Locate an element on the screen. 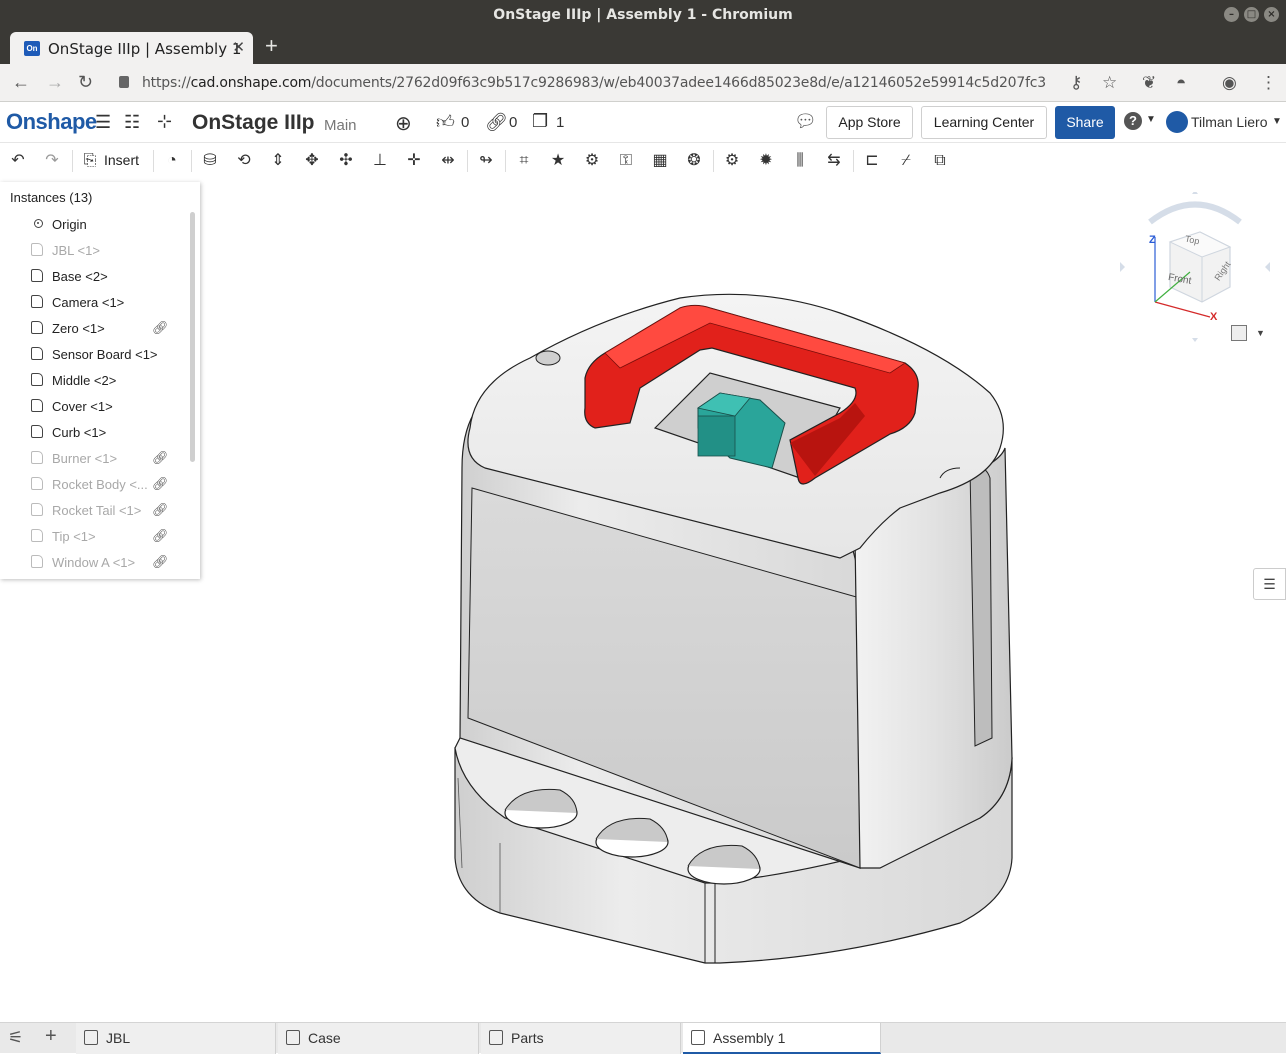 This screenshot has width=1286, height=1054. app-store-button: App Store is located at coordinates (869, 122).